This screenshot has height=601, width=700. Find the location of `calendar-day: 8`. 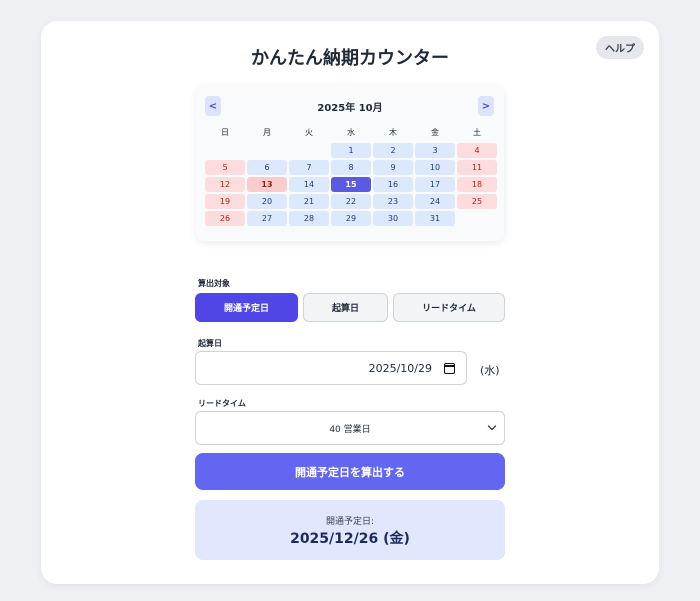

calendar-day: 8 is located at coordinates (351, 167).